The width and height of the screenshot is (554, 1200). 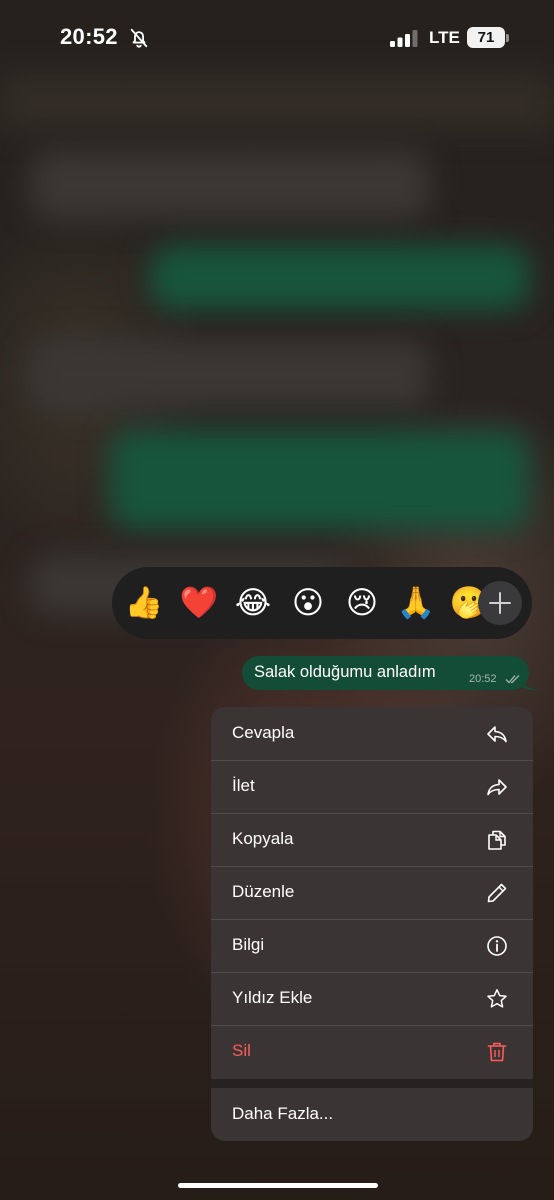 I want to click on status-time: 20:52, so click(x=89, y=36).